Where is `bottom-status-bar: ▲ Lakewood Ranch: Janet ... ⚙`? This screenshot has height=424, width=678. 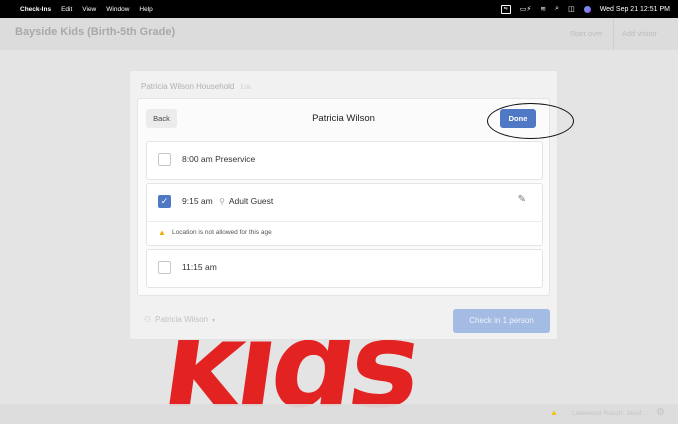
bottom-status-bar: ▲ Lakewood Ranch: Janet ... ⚙ is located at coordinates (339, 414).